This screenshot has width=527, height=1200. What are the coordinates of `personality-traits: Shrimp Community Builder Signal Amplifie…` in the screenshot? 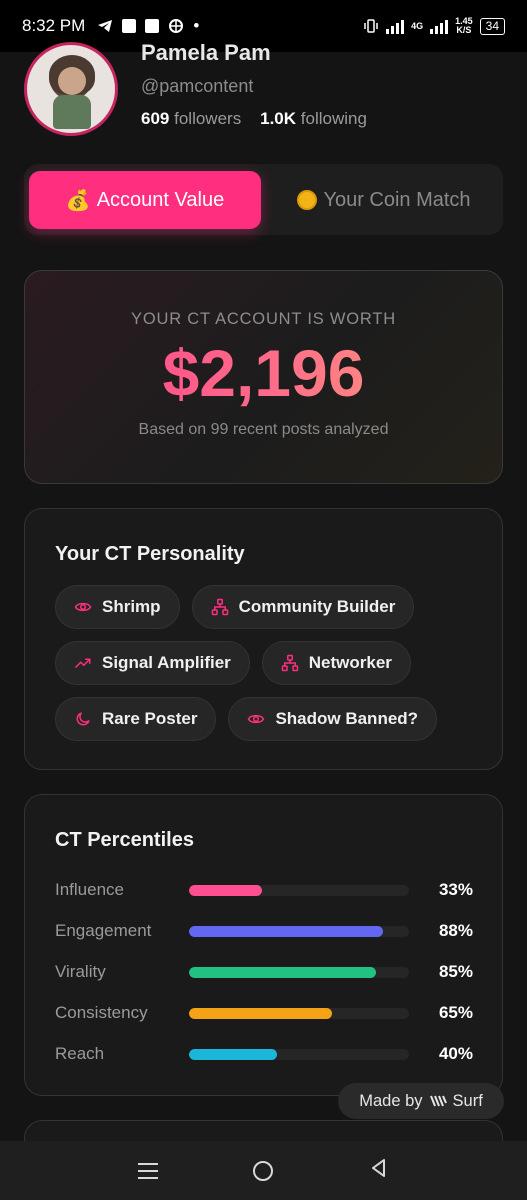 It's located at (265, 663).